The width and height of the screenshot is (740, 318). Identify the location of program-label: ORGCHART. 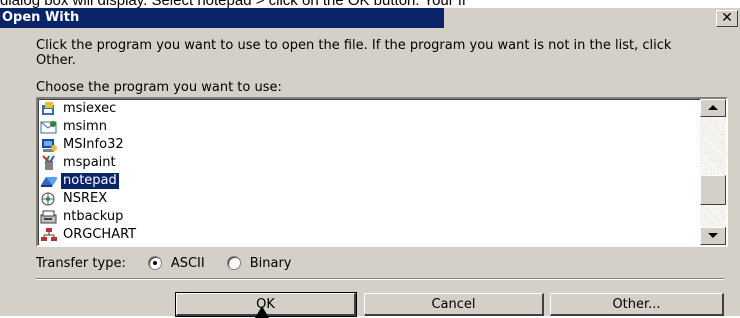
(100, 234).